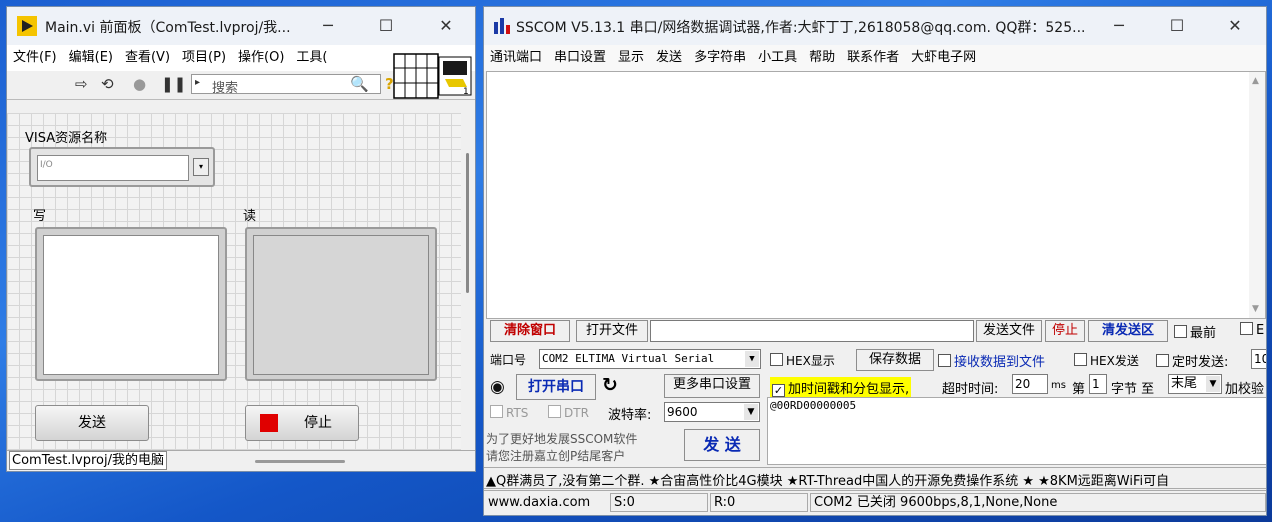 The image size is (1272, 522). What do you see at coordinates (1180, 331) in the screenshot?
I see `topmost-checkbox-box` at bounding box center [1180, 331].